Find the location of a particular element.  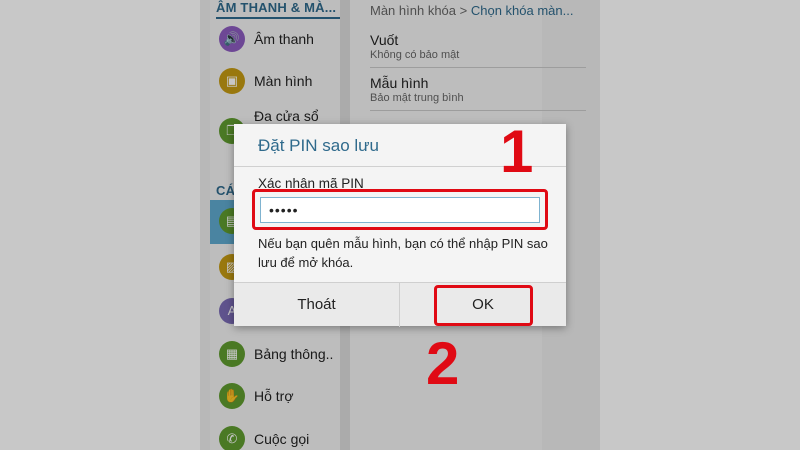

dialog-title: Đặt PIN sao lưu is located at coordinates (318, 145).